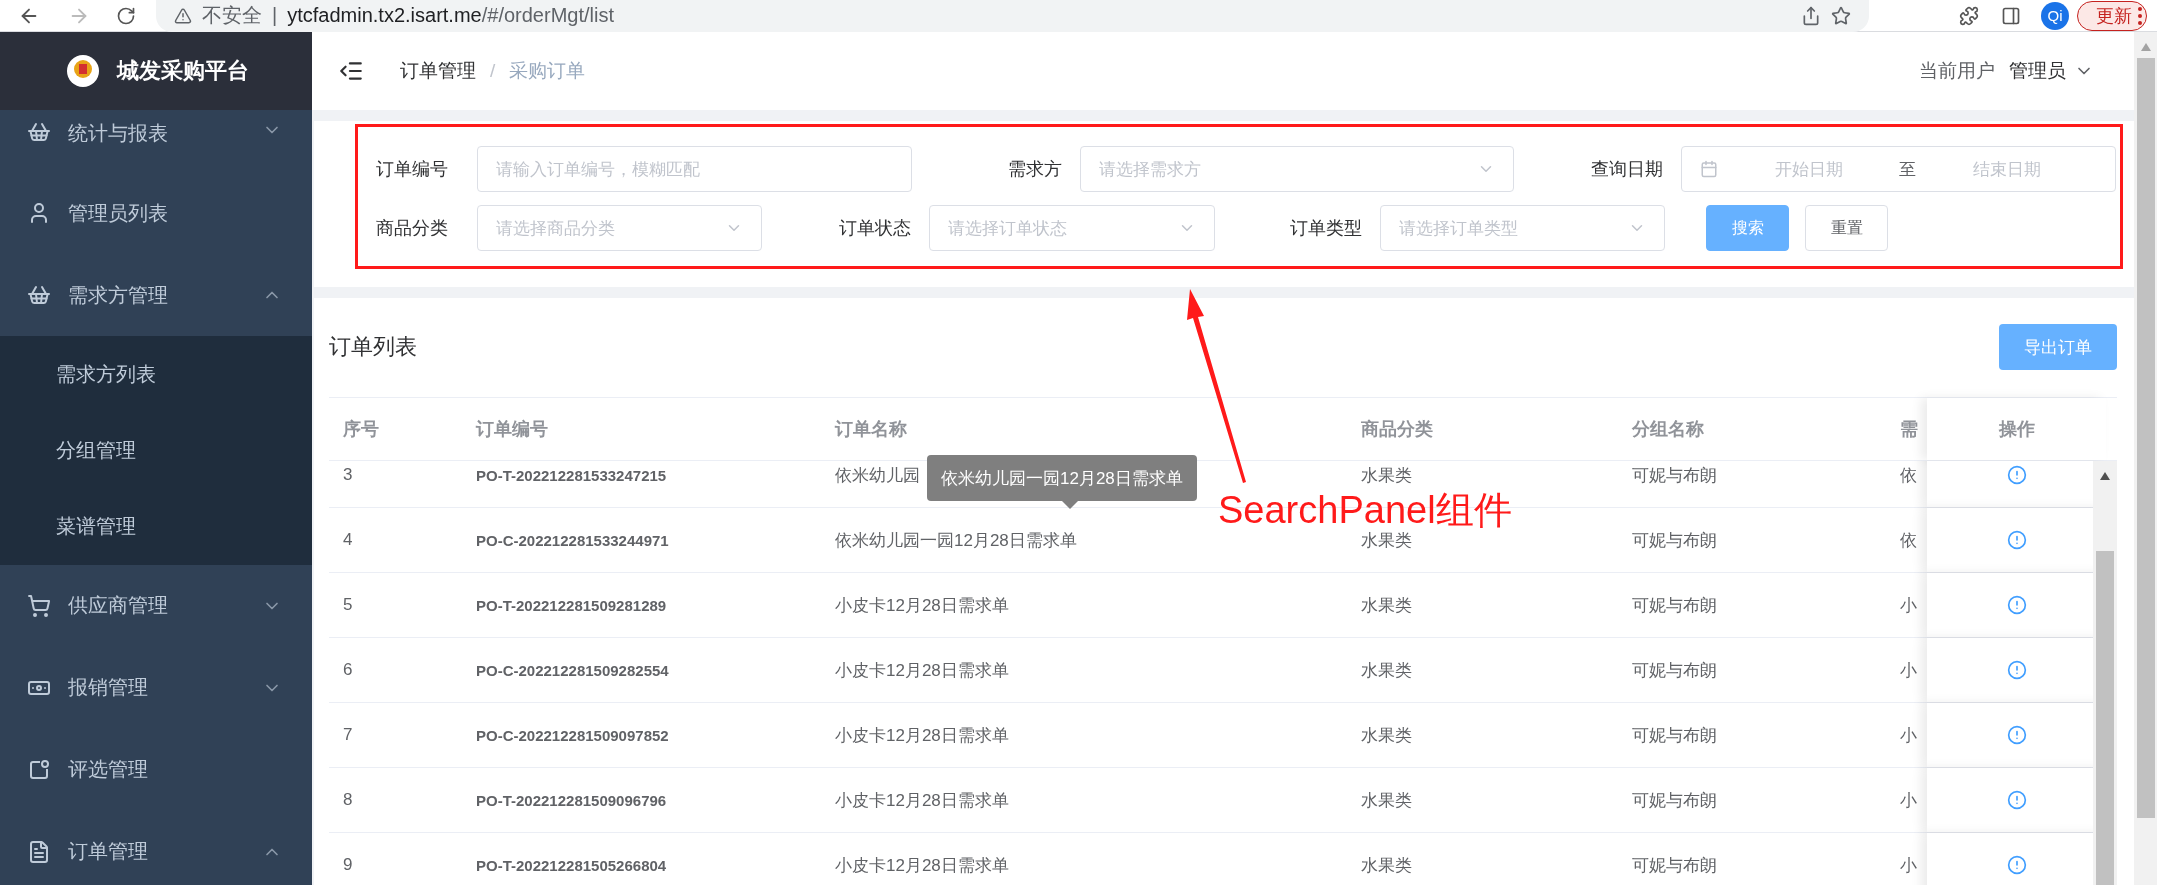 This screenshot has width=2157, height=885. What do you see at coordinates (156, 687) in the screenshot?
I see `menu-item: 报销管理` at bounding box center [156, 687].